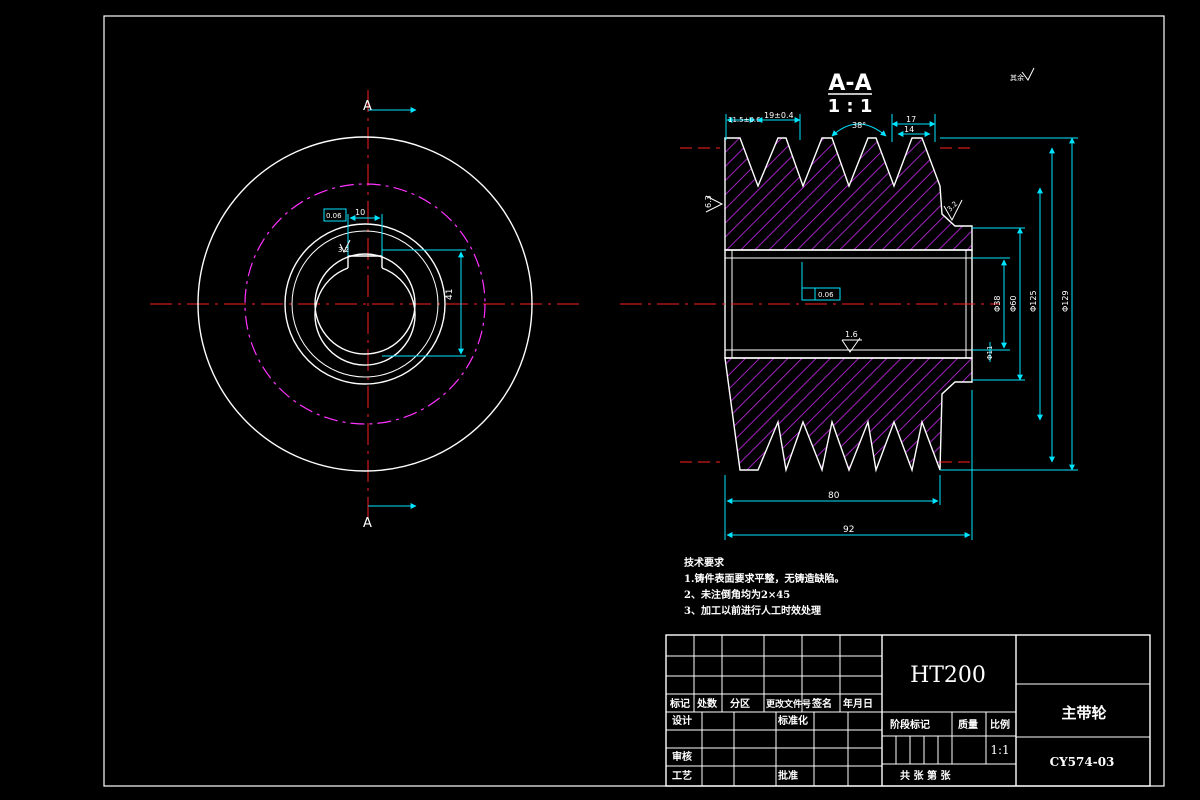 This screenshot has width=1200, height=800. Describe the element at coordinates (764, 578) in the screenshot. I see `tech-item-1: 1.铸件表面要求平整，无铸造缺陷。` at that location.